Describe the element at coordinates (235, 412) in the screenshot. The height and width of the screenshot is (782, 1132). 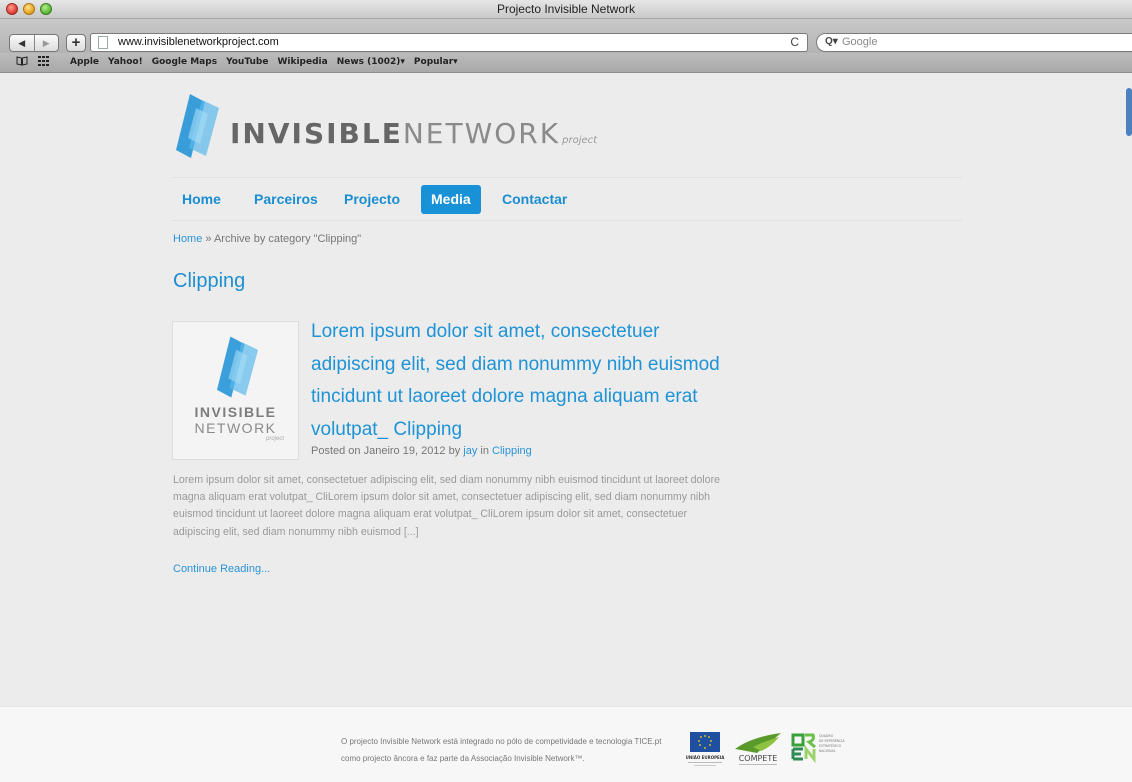
I see `thumbnail-text-invisible: INVISIBLE` at that location.